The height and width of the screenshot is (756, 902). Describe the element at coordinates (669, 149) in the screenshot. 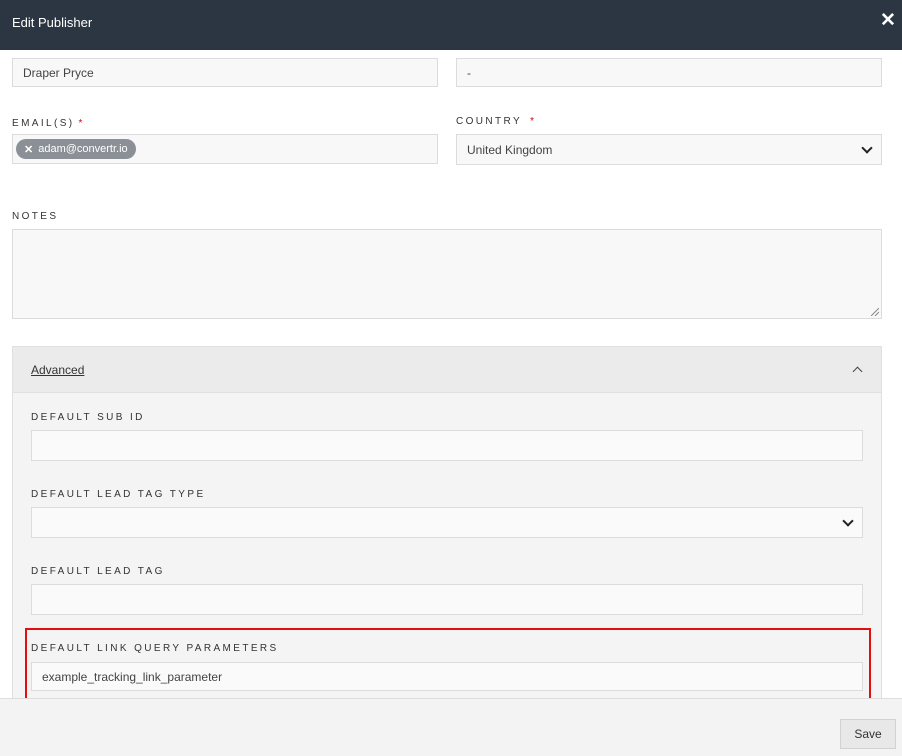

I see `country-select: United Kingdom` at that location.